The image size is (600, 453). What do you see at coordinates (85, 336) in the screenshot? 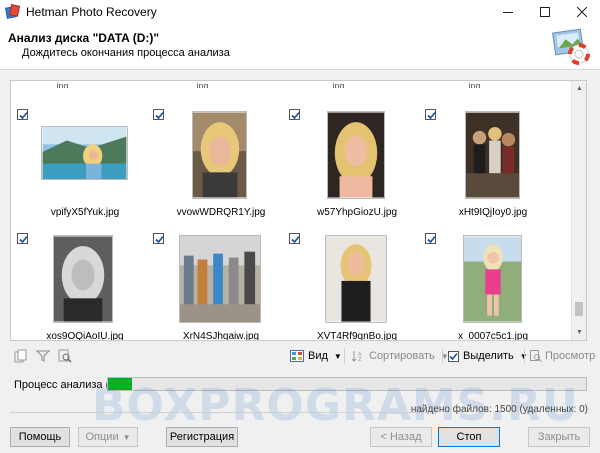
I see `file-name: xos9OQiAoIU.jpg` at bounding box center [85, 336].